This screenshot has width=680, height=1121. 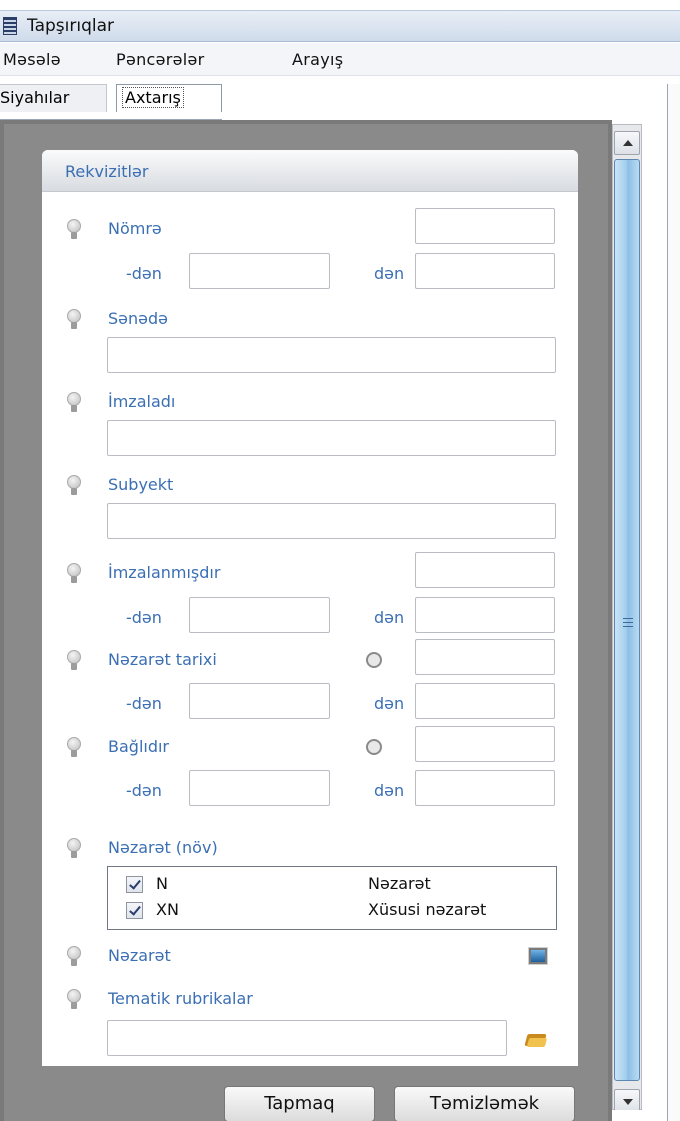 I want to click on control-type-code: N, so click(x=162, y=883).